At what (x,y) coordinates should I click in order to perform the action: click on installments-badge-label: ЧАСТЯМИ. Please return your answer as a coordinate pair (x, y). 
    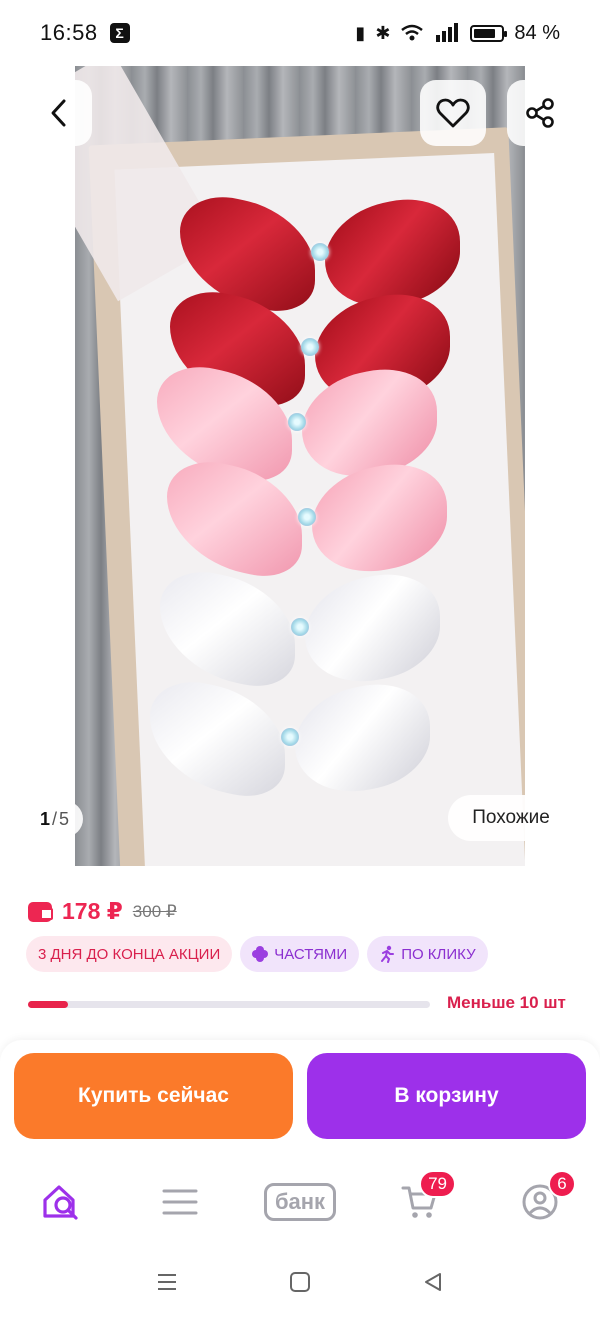
    Looking at the image, I should click on (311, 954).